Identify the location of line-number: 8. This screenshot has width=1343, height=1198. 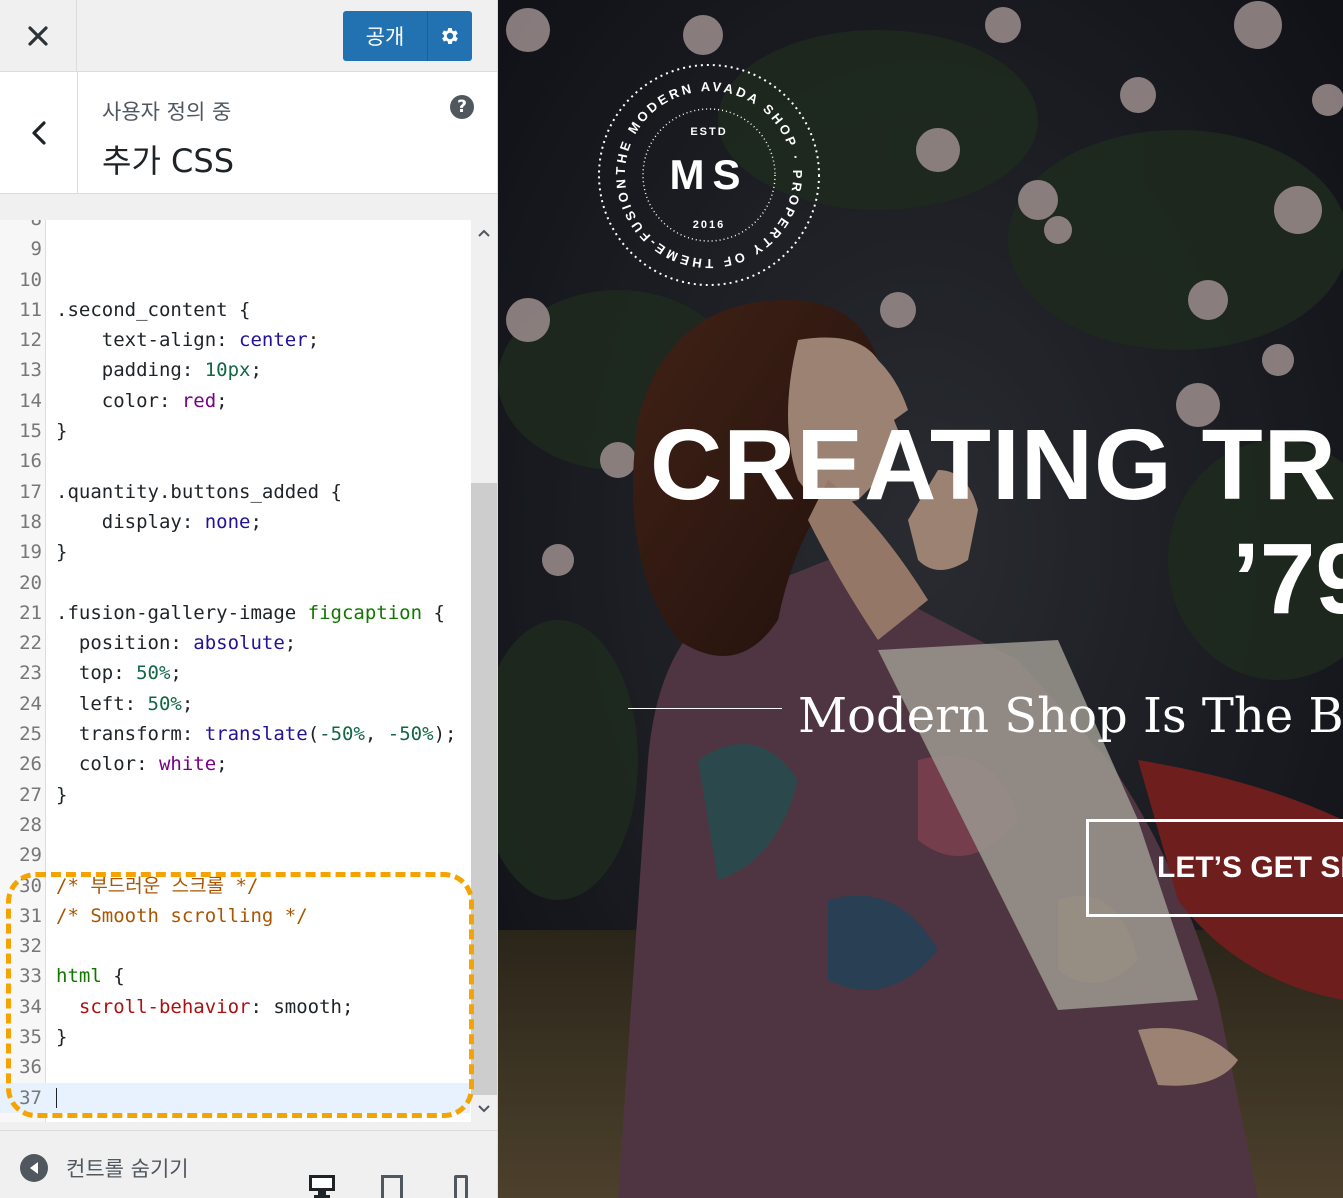
(21, 227).